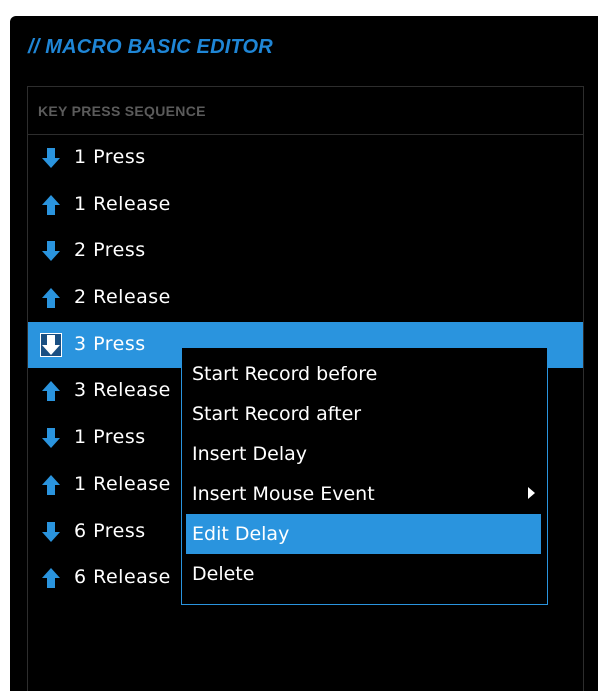 The image size is (598, 691). Describe the element at coordinates (363, 534) in the screenshot. I see `menu-item-edit-delay: Edit Delay` at that location.